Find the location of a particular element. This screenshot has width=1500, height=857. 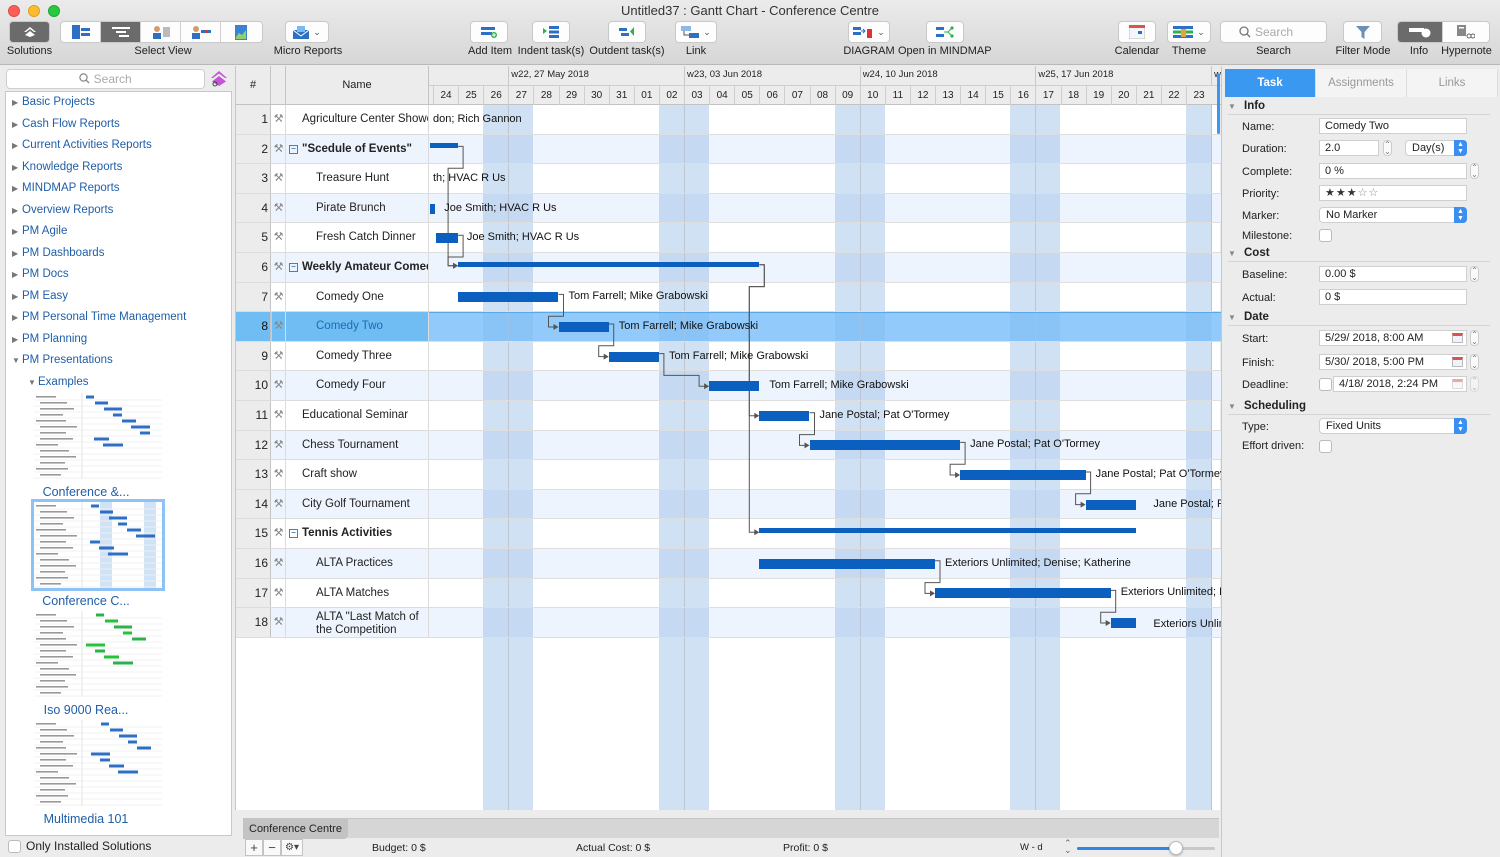

hypernote-button is located at coordinates (1466, 32).